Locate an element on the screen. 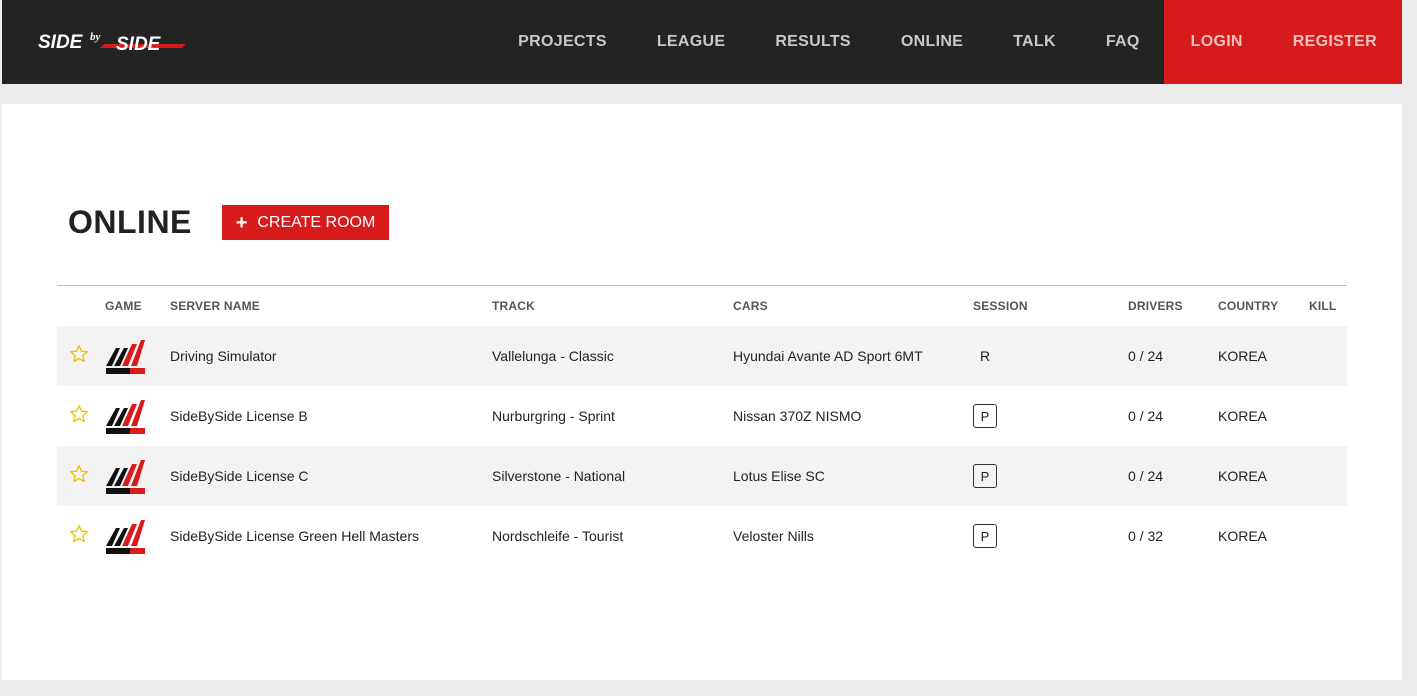 The height and width of the screenshot is (696, 1417). register-link: REGISTER is located at coordinates (1335, 42).